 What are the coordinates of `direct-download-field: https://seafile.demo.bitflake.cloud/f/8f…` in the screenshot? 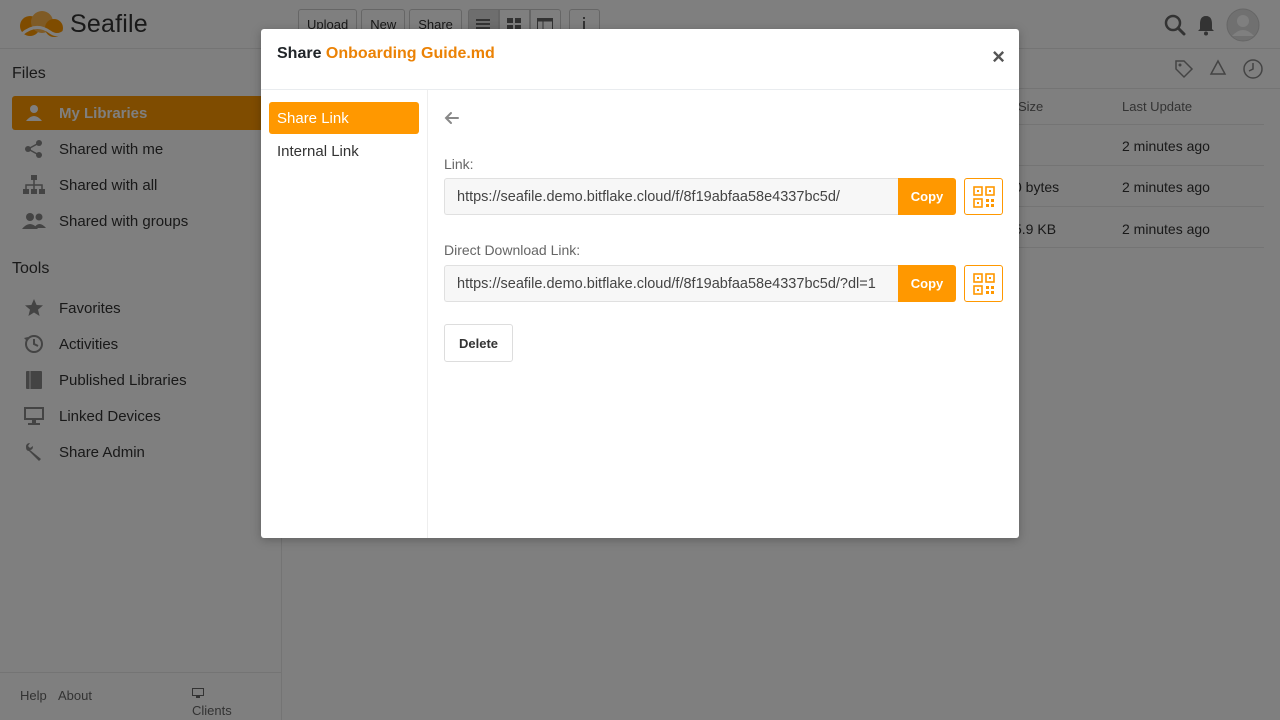 It's located at (671, 283).